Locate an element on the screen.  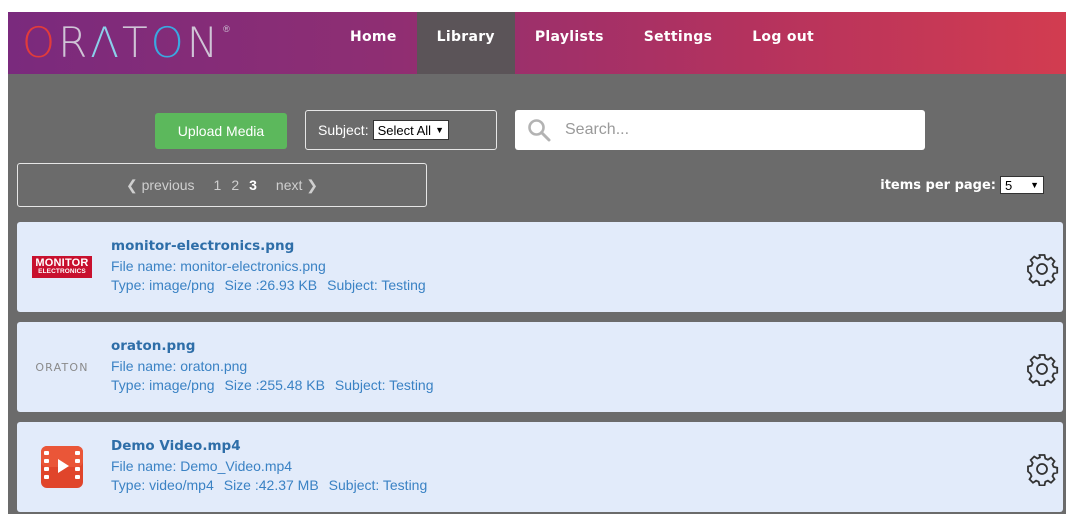
media-type: Type: video/mp4 is located at coordinates (162, 485).